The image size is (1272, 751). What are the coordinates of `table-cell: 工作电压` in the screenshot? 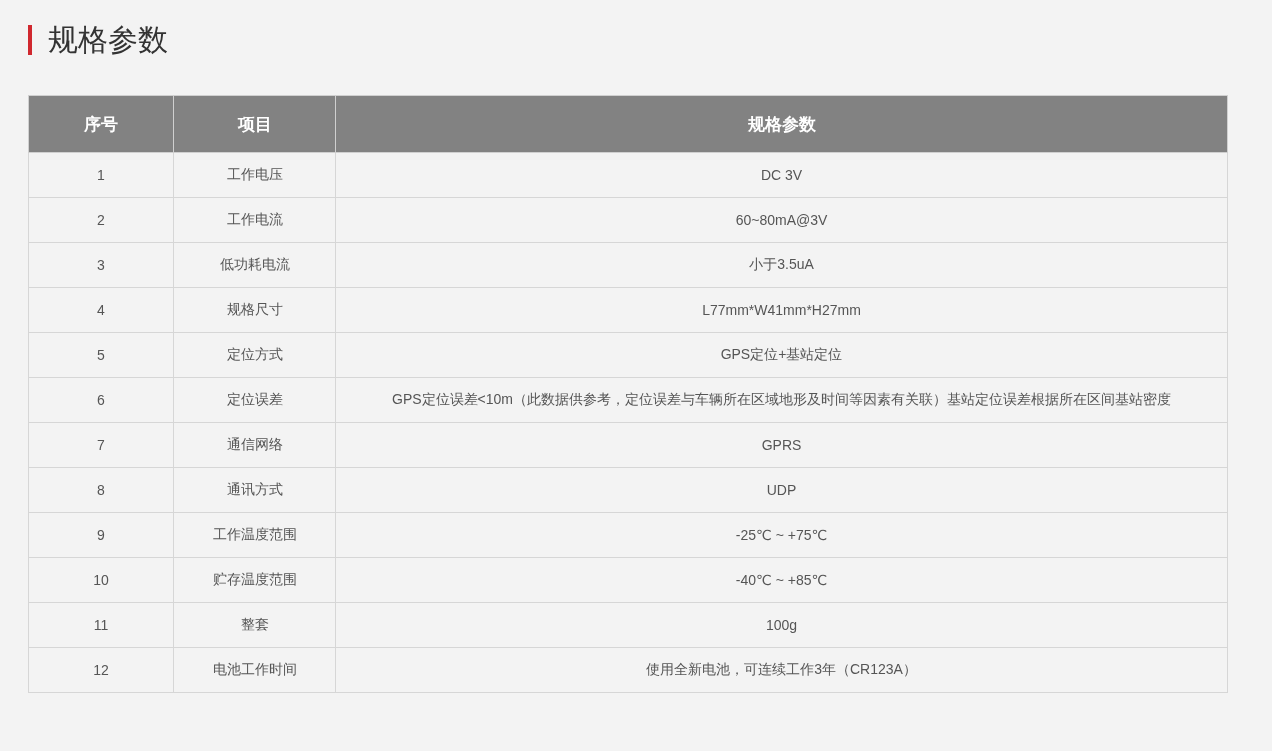 It's located at (254, 175).